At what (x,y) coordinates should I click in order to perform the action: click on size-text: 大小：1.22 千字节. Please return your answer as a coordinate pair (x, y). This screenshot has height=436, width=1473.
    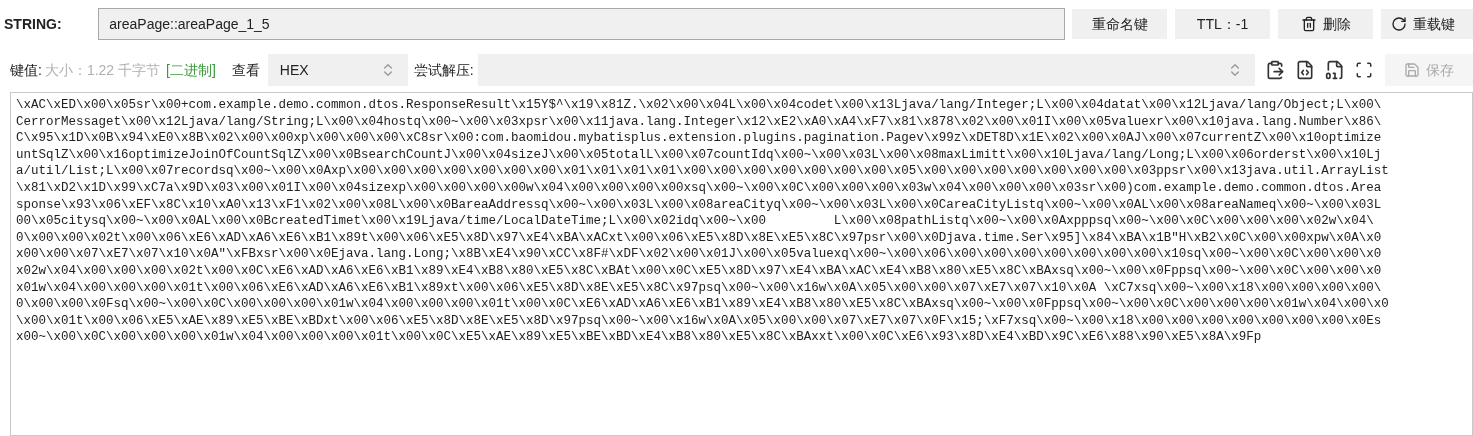
    Looking at the image, I should click on (102, 70).